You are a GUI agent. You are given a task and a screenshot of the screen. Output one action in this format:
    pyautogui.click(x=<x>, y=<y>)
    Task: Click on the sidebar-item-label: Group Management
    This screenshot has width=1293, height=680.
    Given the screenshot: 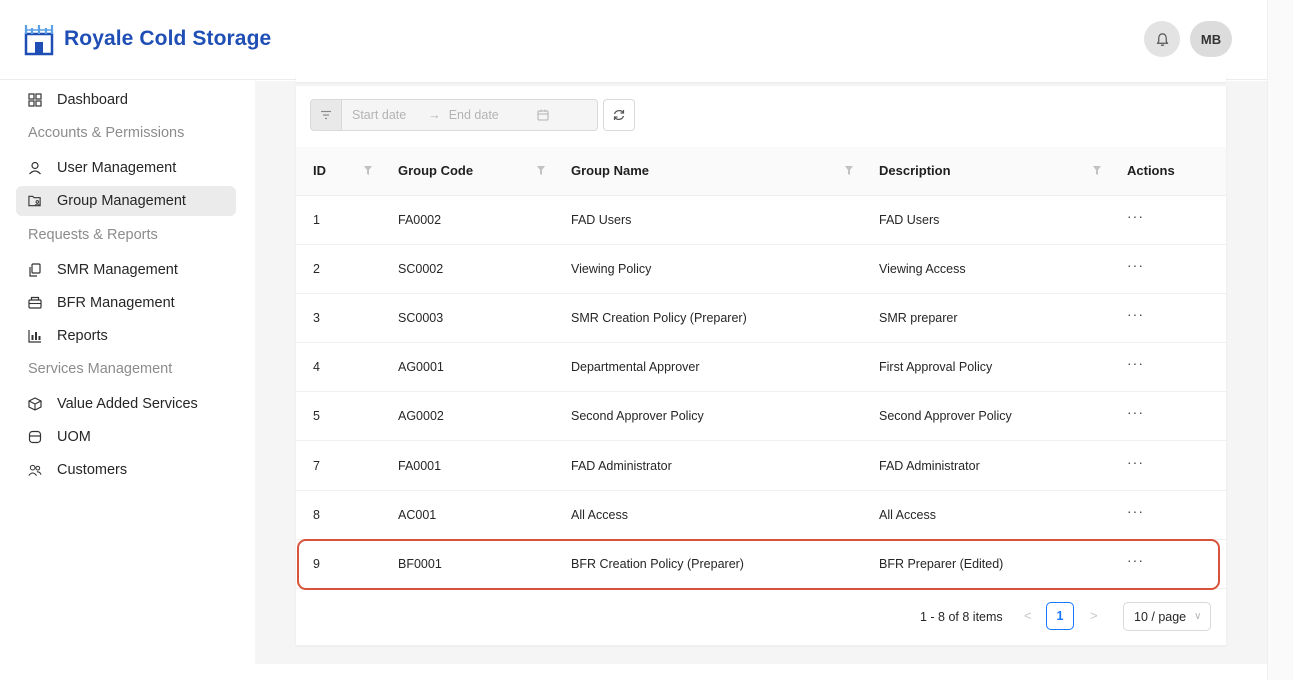 What is the action you would take?
    pyautogui.click(x=121, y=201)
    